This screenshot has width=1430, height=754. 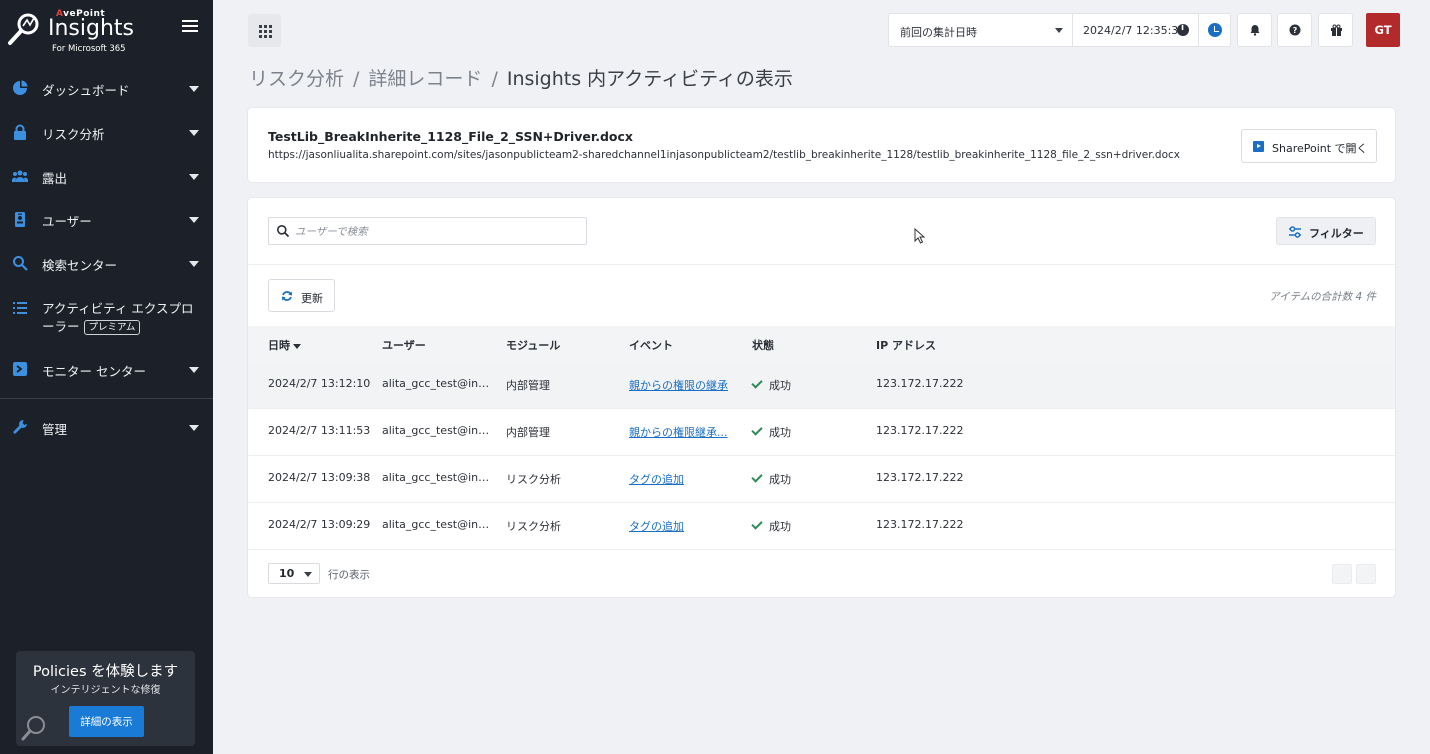 I want to click on open-in-sharepoint-button: SharePoint で開く, so click(x=1309, y=146).